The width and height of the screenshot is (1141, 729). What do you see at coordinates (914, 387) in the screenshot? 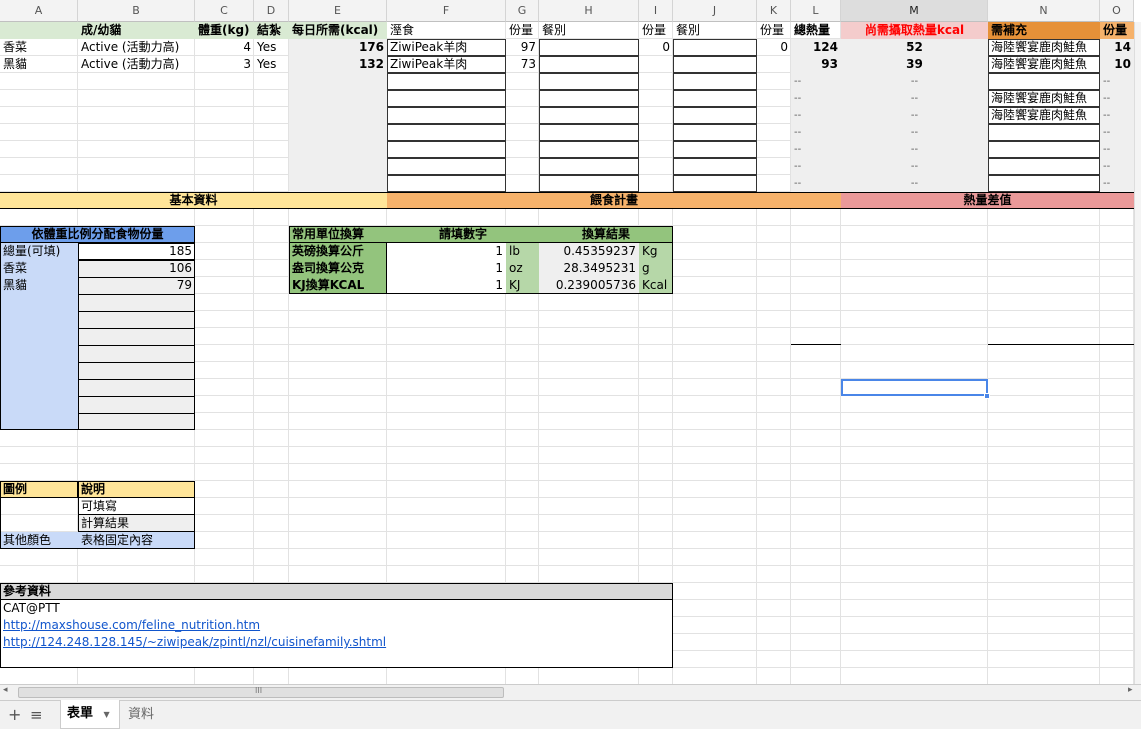
I see `selected-cell` at bounding box center [914, 387].